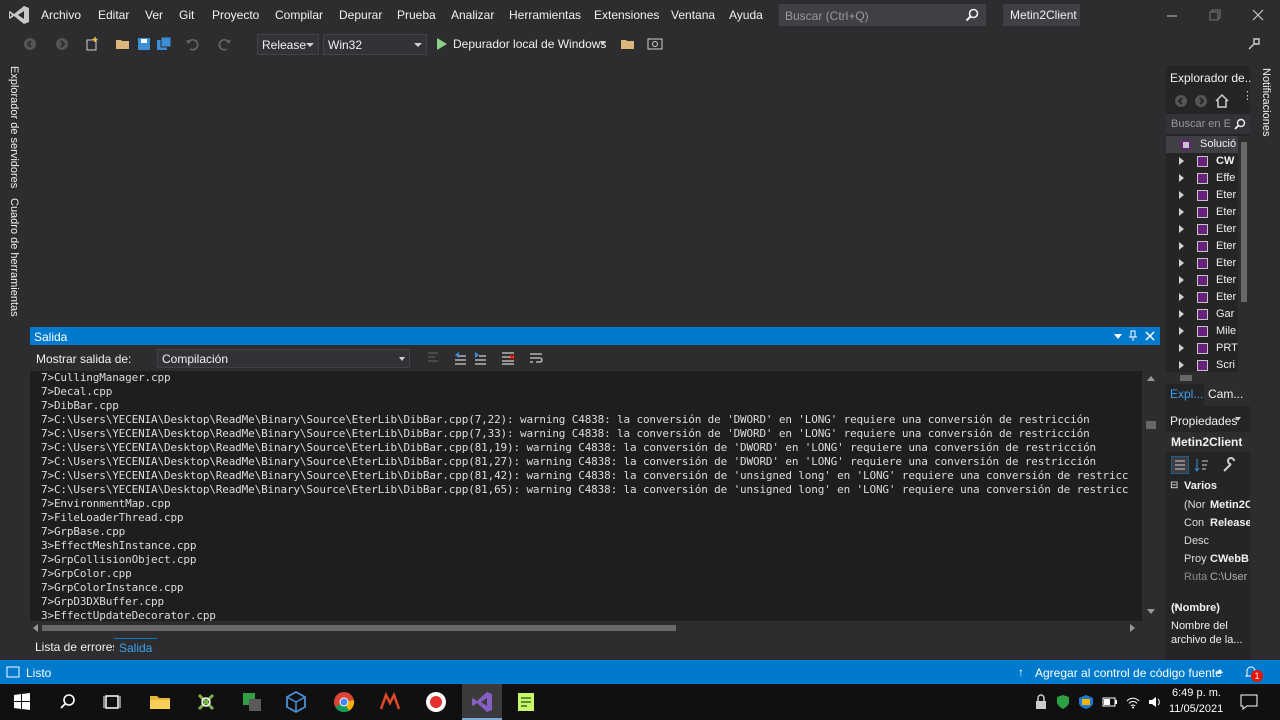 The width and height of the screenshot is (1280, 720). I want to click on app-green-icon, so click(252, 702).